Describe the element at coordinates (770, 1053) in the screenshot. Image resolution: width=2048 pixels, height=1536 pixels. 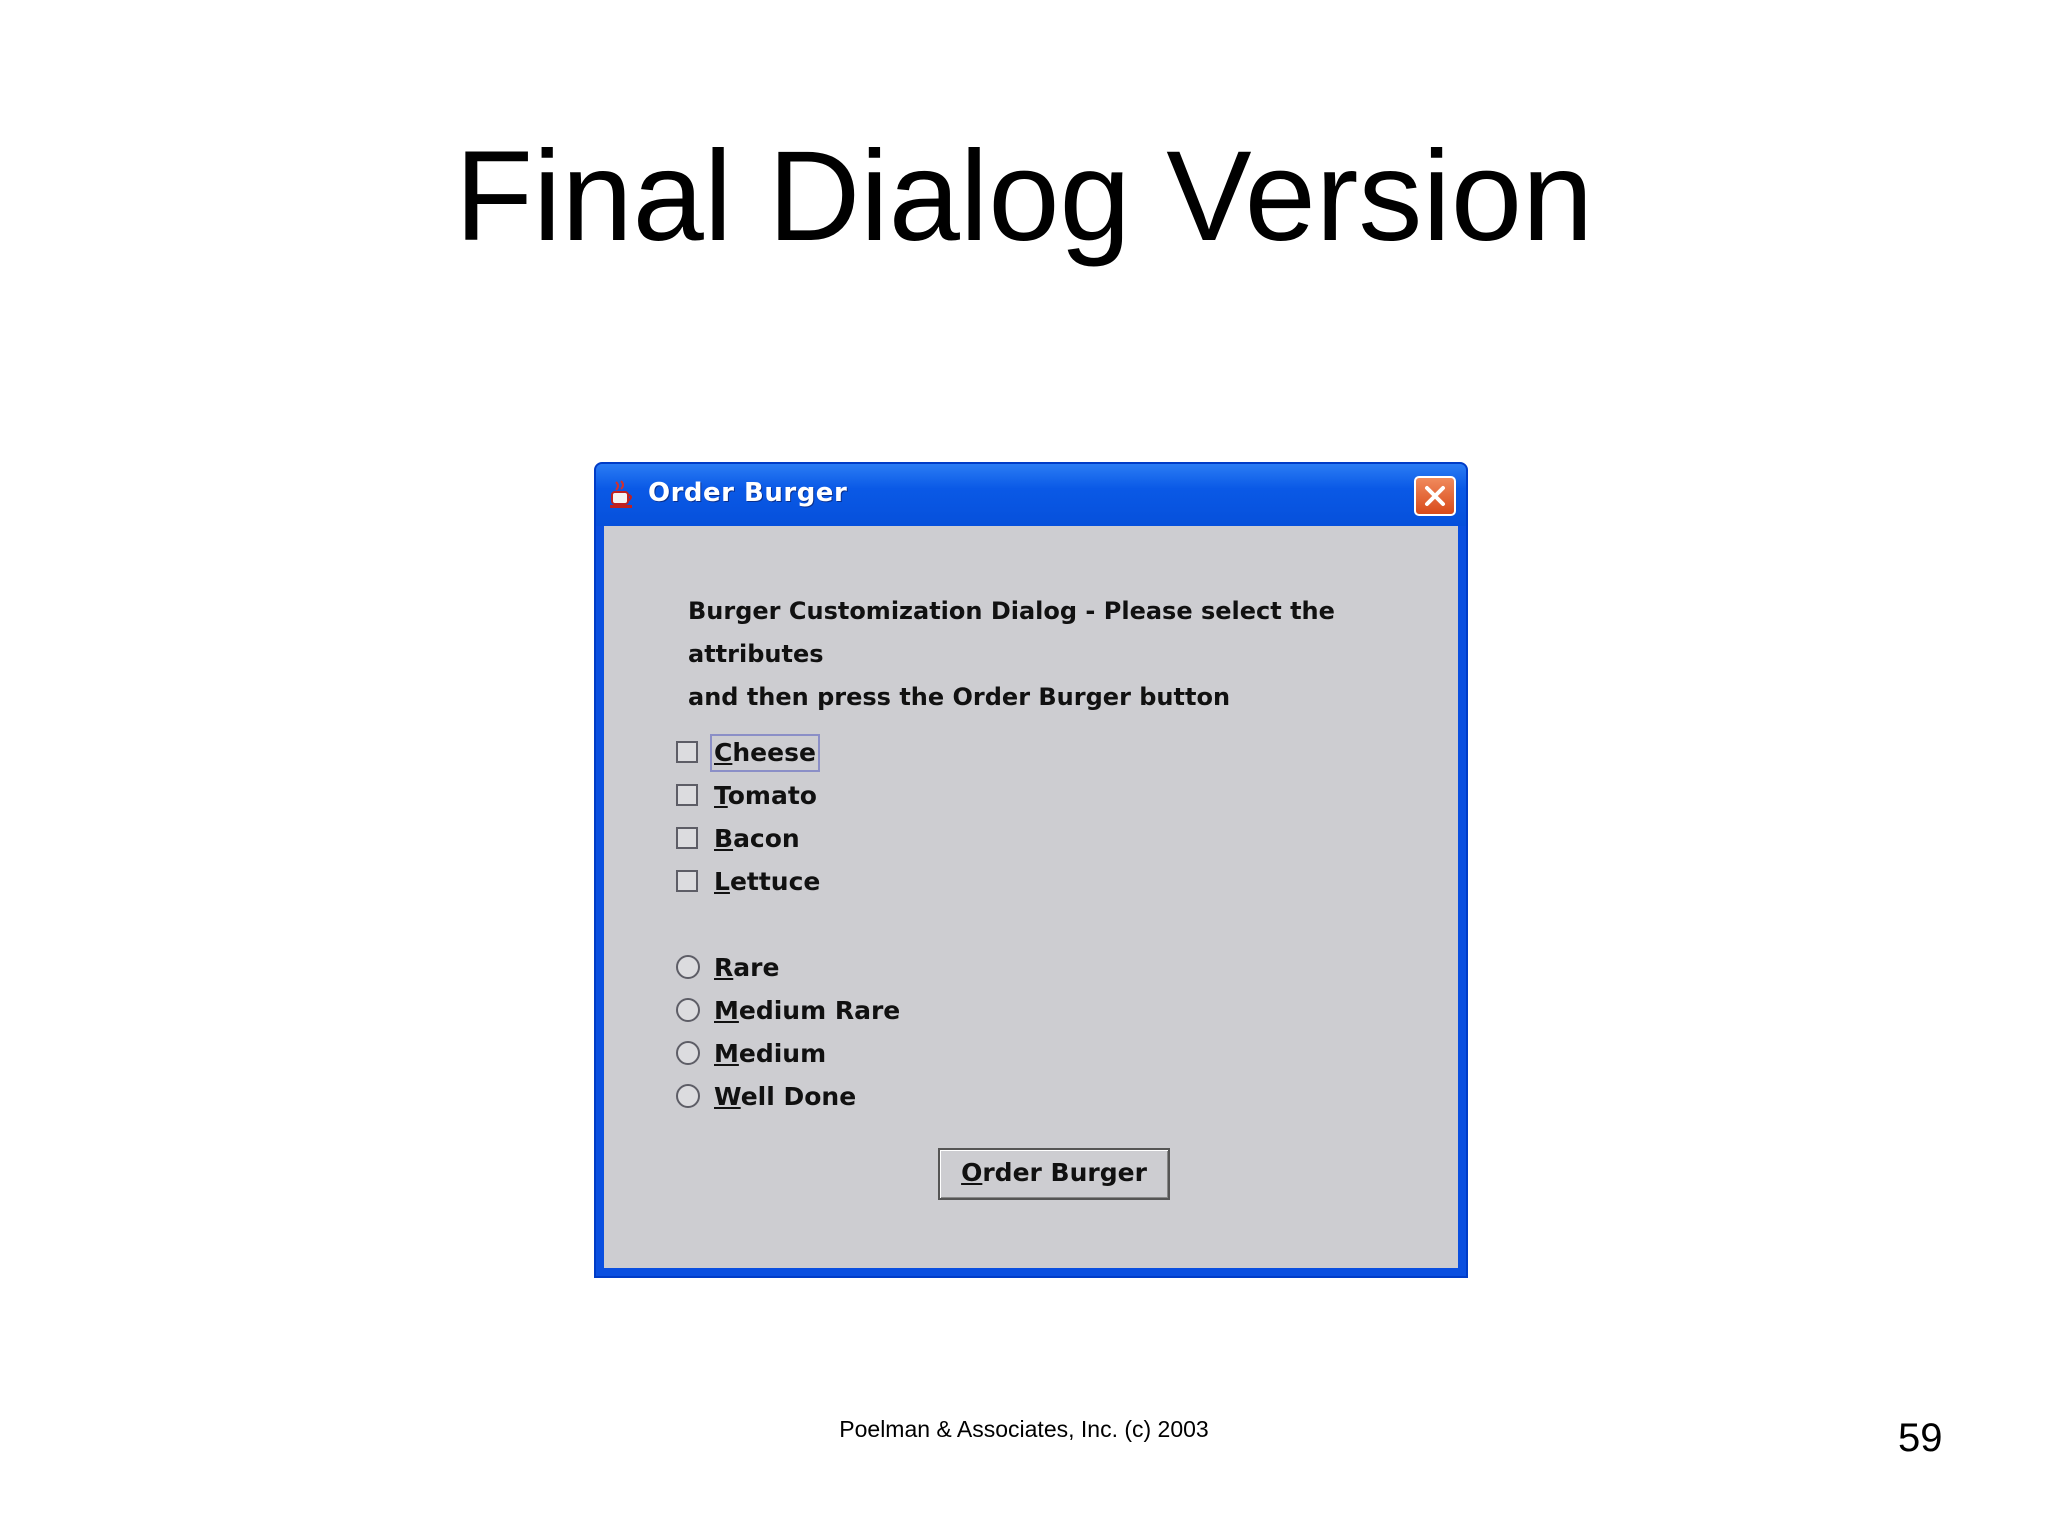
I see `radio-label: Medium` at that location.